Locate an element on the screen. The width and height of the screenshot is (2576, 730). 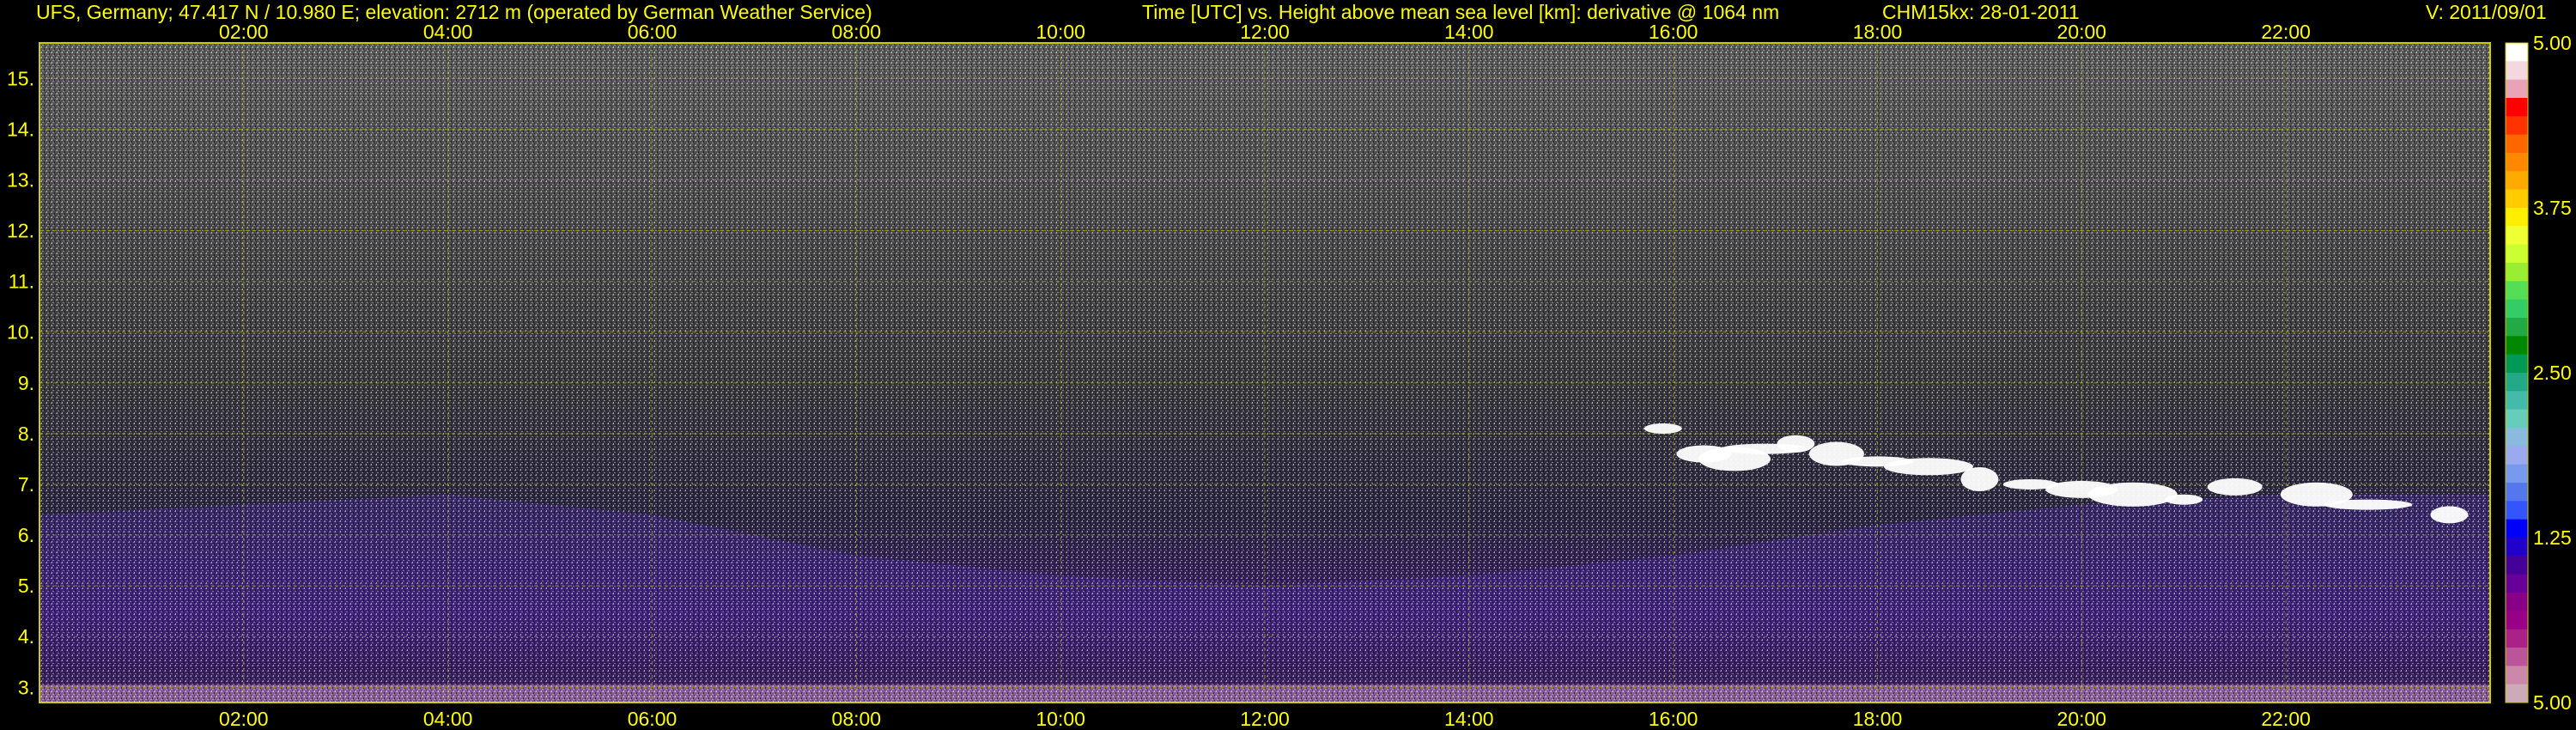
x-tick-label-bottom: 16:00 is located at coordinates (1674, 719).